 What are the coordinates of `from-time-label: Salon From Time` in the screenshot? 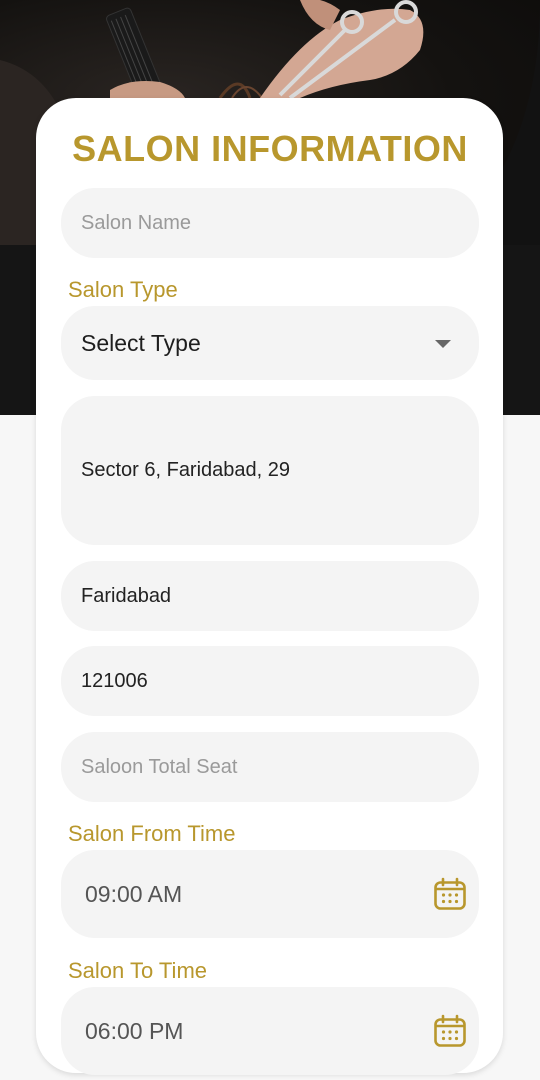 It's located at (152, 833).